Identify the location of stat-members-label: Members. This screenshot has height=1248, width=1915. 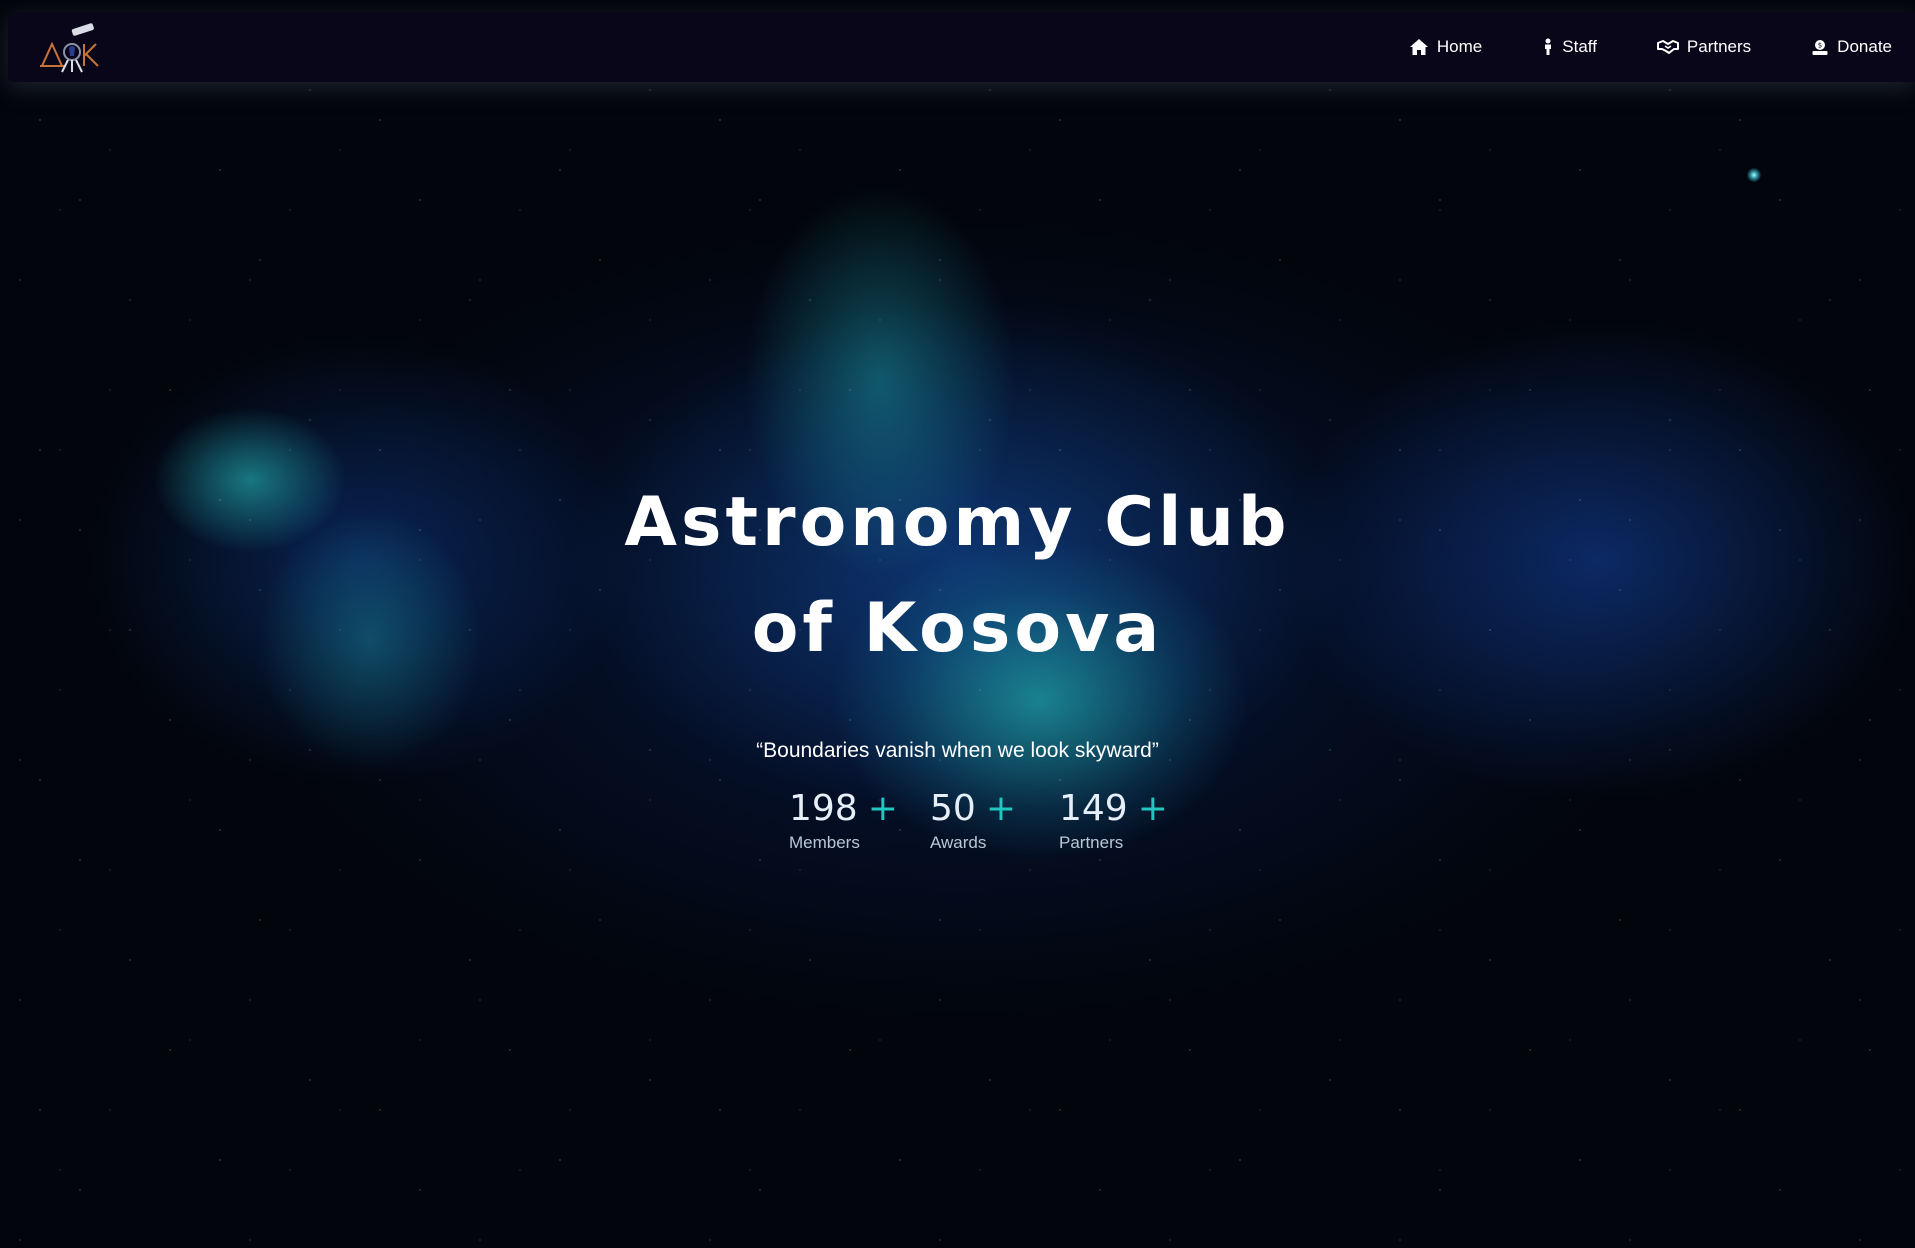
(824, 842).